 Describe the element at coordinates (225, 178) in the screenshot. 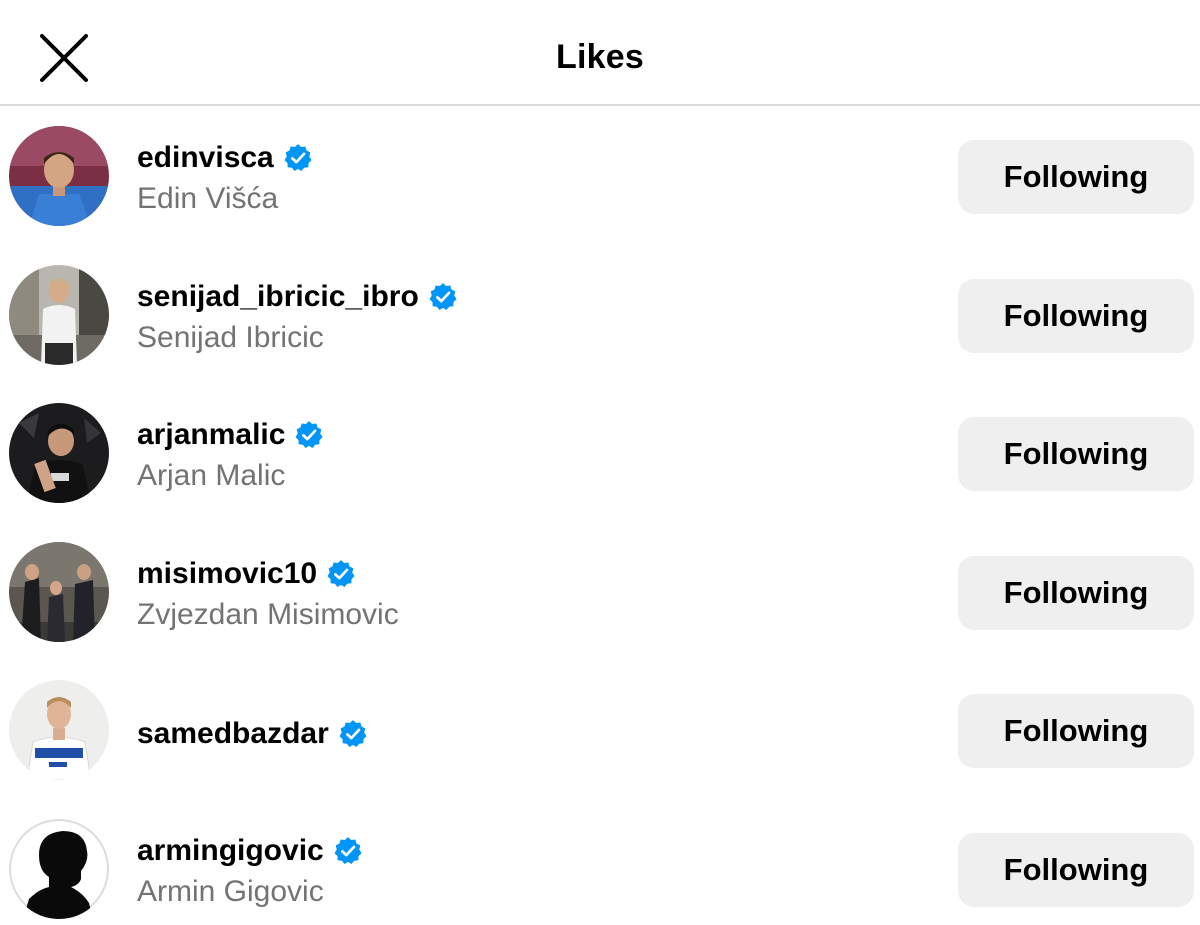

I see `user-names: edinvisca Edin Višća` at that location.